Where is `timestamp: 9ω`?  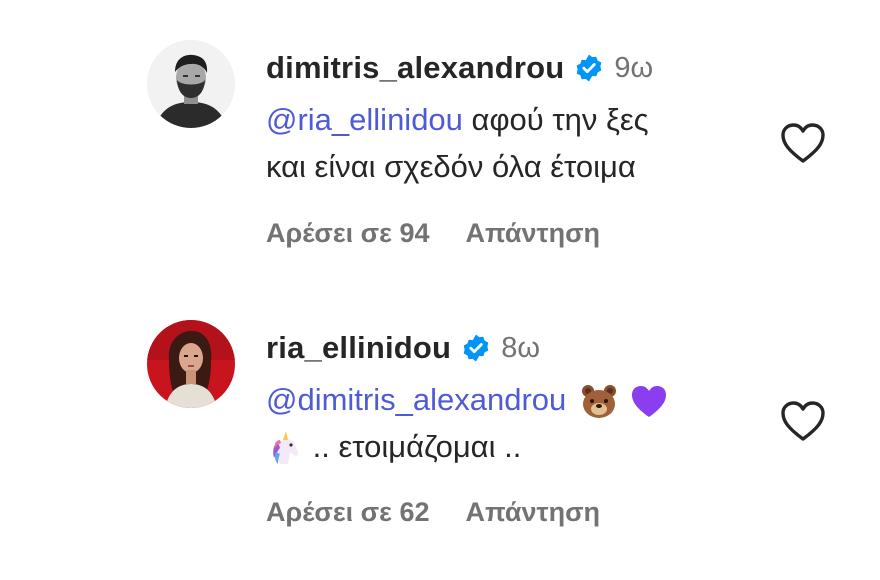
timestamp: 9ω is located at coordinates (633, 68).